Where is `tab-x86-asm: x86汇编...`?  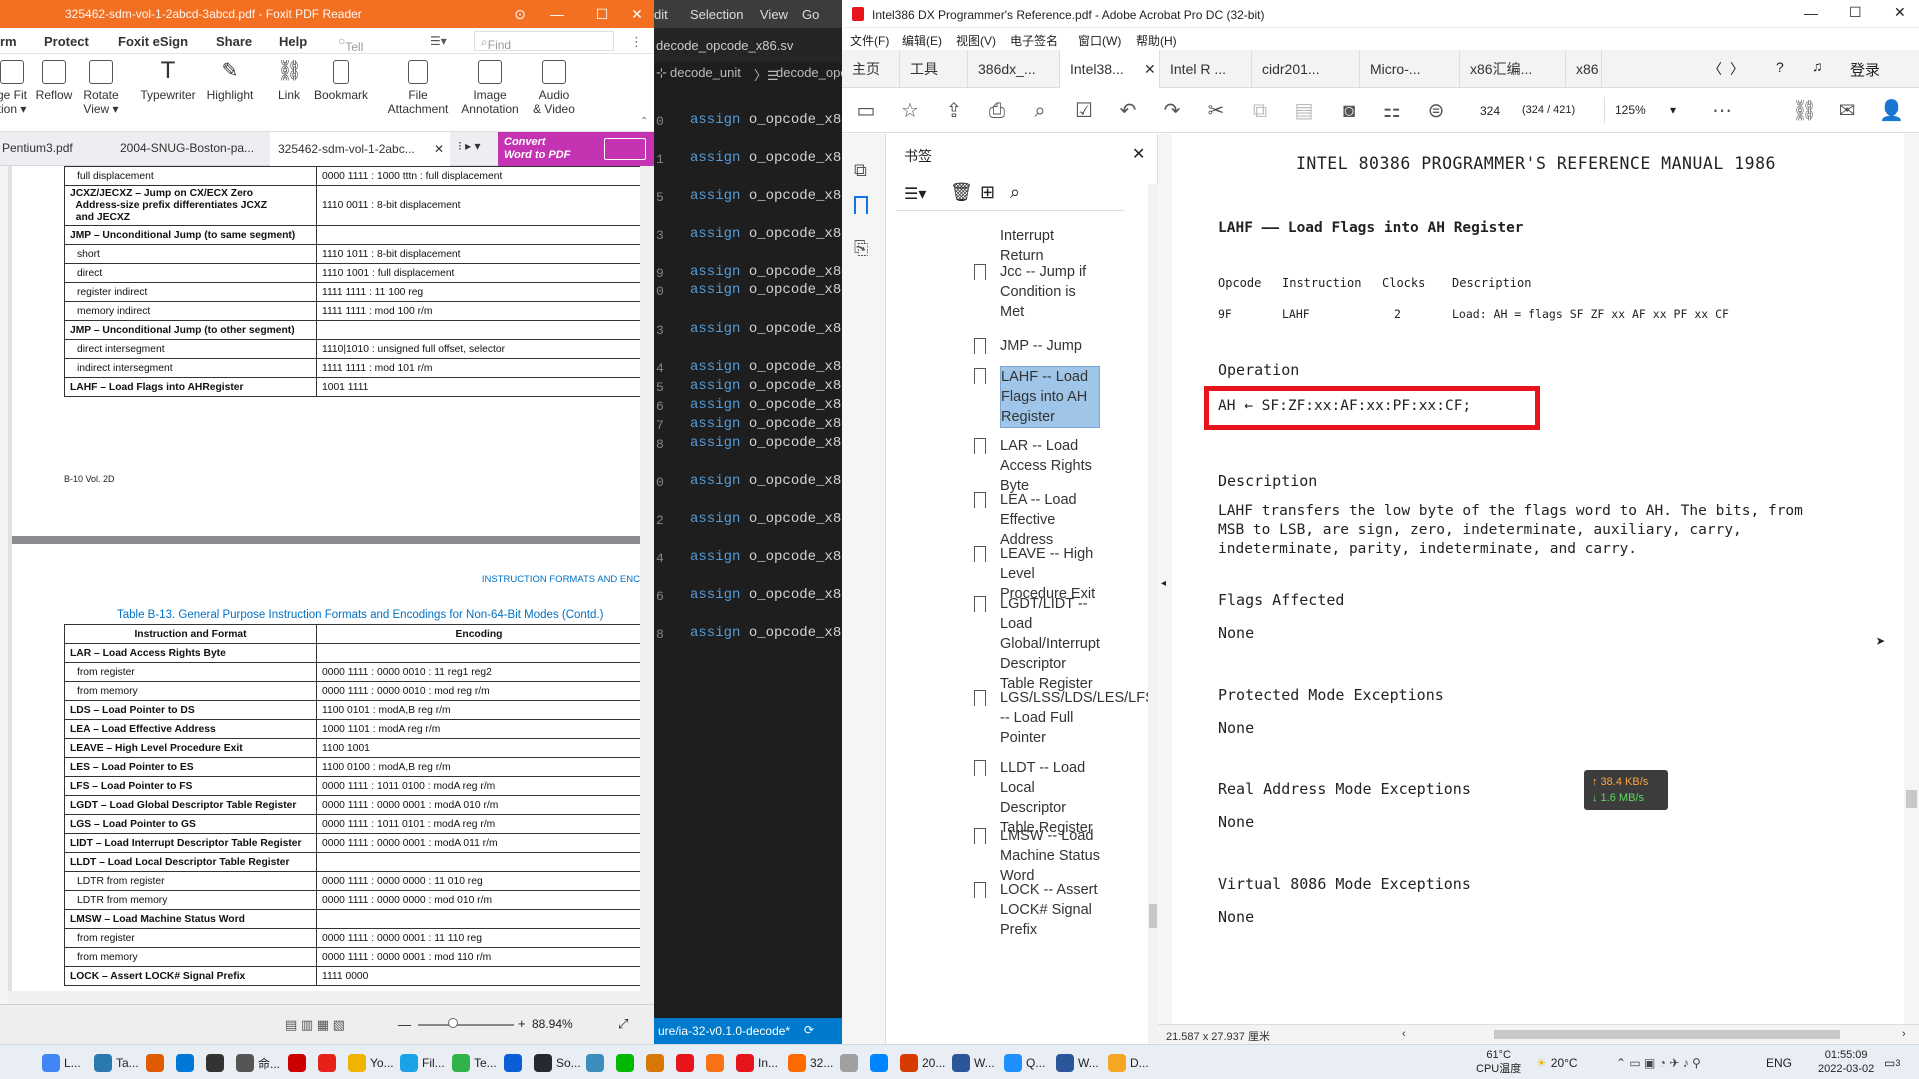
tab-x86-asm: x86汇编... is located at coordinates (1513, 69).